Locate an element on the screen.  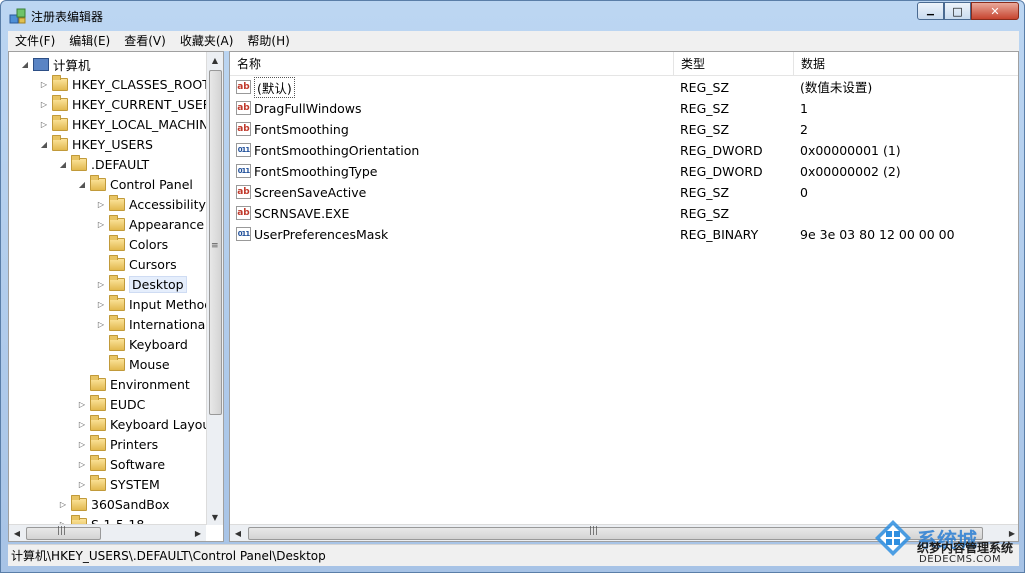
tree-vertical-scroll-thumb: ≡ is located at coordinates (215, 242).